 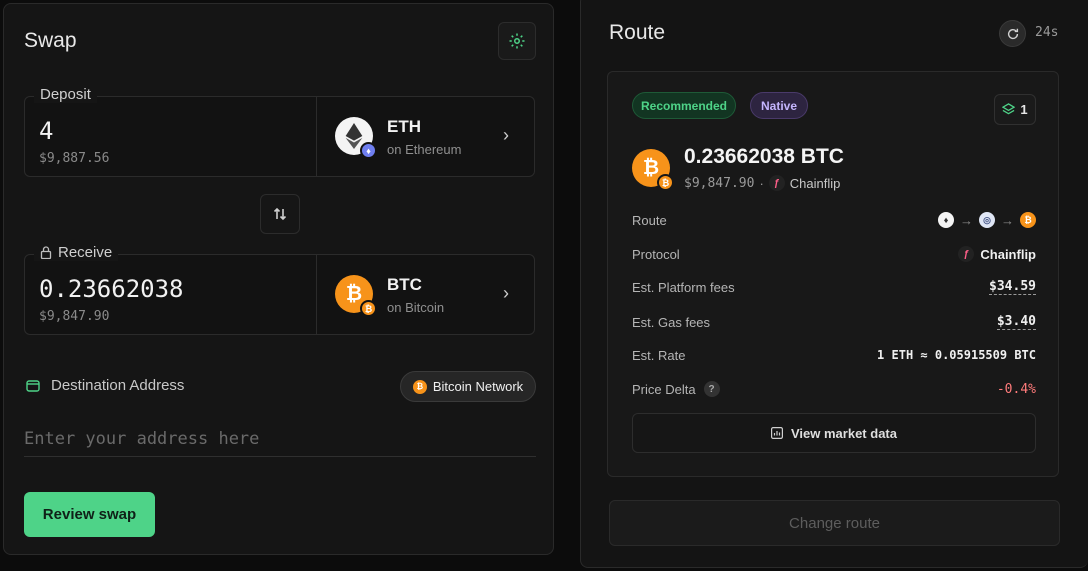 I want to click on settings-button, so click(x=517, y=41).